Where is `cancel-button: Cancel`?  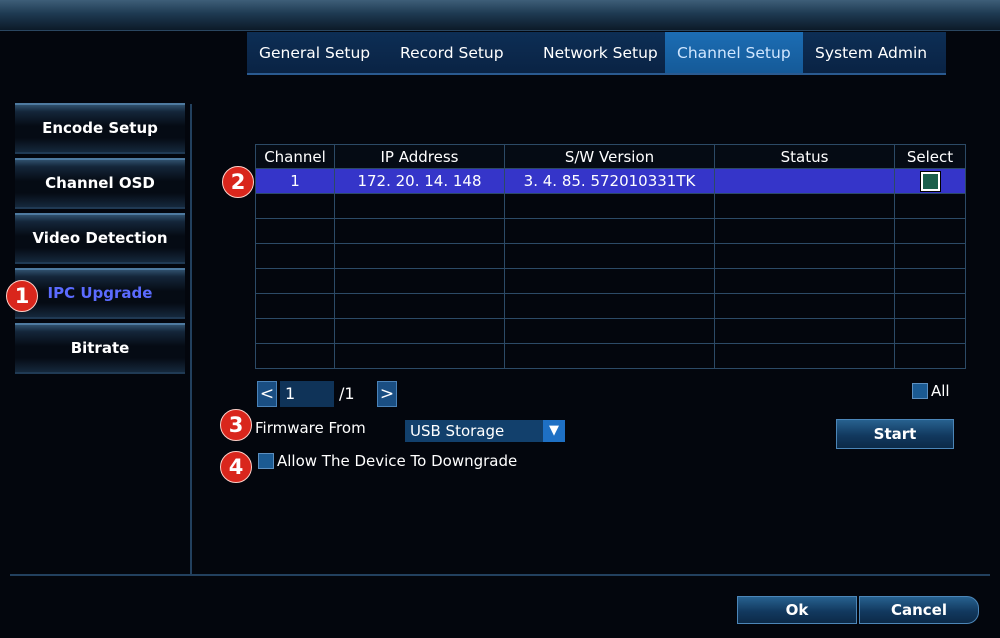
cancel-button: Cancel is located at coordinates (919, 610).